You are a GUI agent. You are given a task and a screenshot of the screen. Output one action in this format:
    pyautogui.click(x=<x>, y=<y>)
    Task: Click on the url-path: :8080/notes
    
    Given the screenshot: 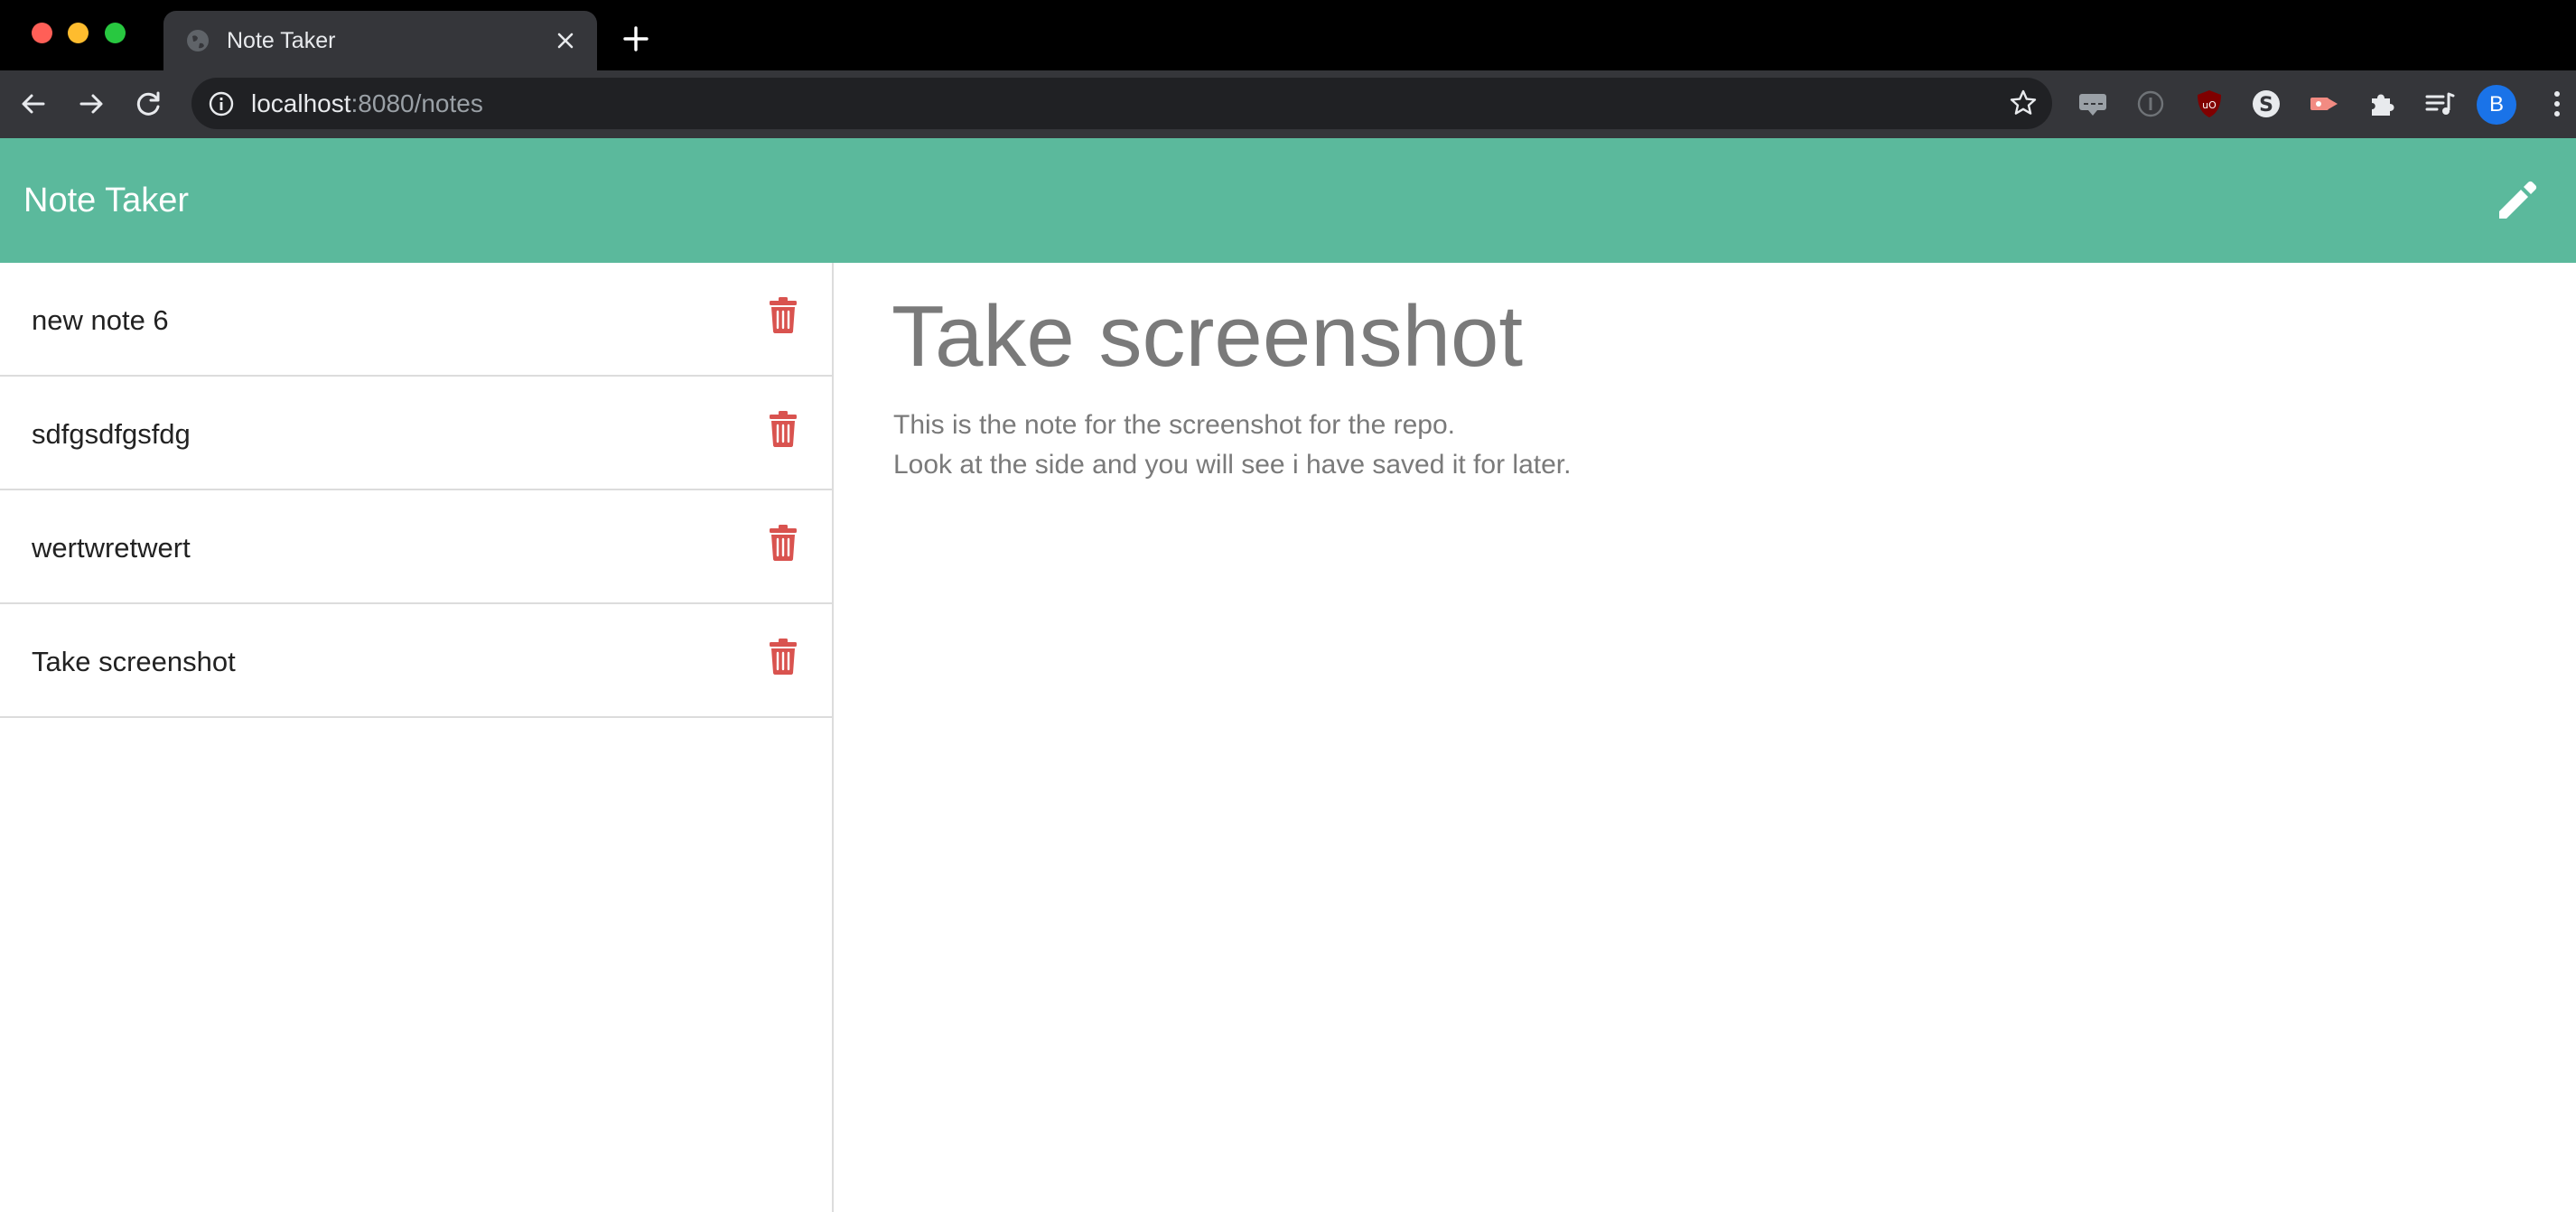 What is the action you would take?
    pyautogui.click(x=416, y=103)
    